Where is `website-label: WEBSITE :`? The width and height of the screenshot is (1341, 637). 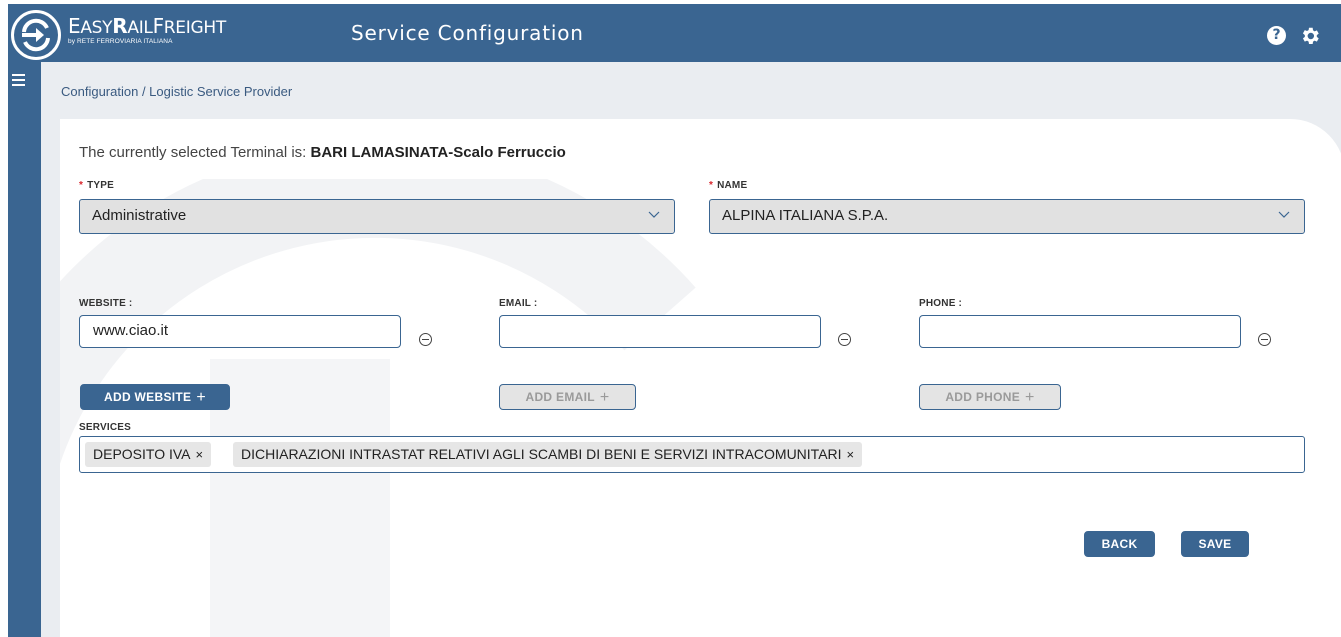
website-label: WEBSITE : is located at coordinates (106, 303).